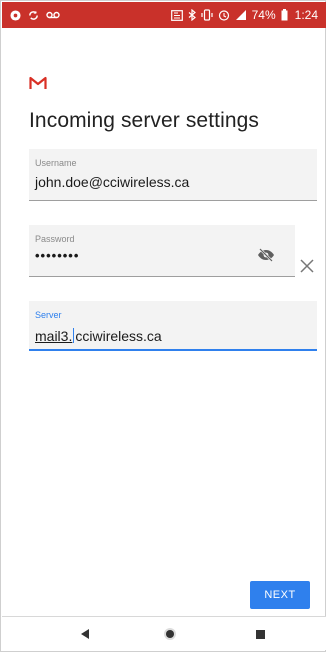 The image size is (326, 652). Describe the element at coordinates (48, 315) in the screenshot. I see `server-label: Server` at that location.